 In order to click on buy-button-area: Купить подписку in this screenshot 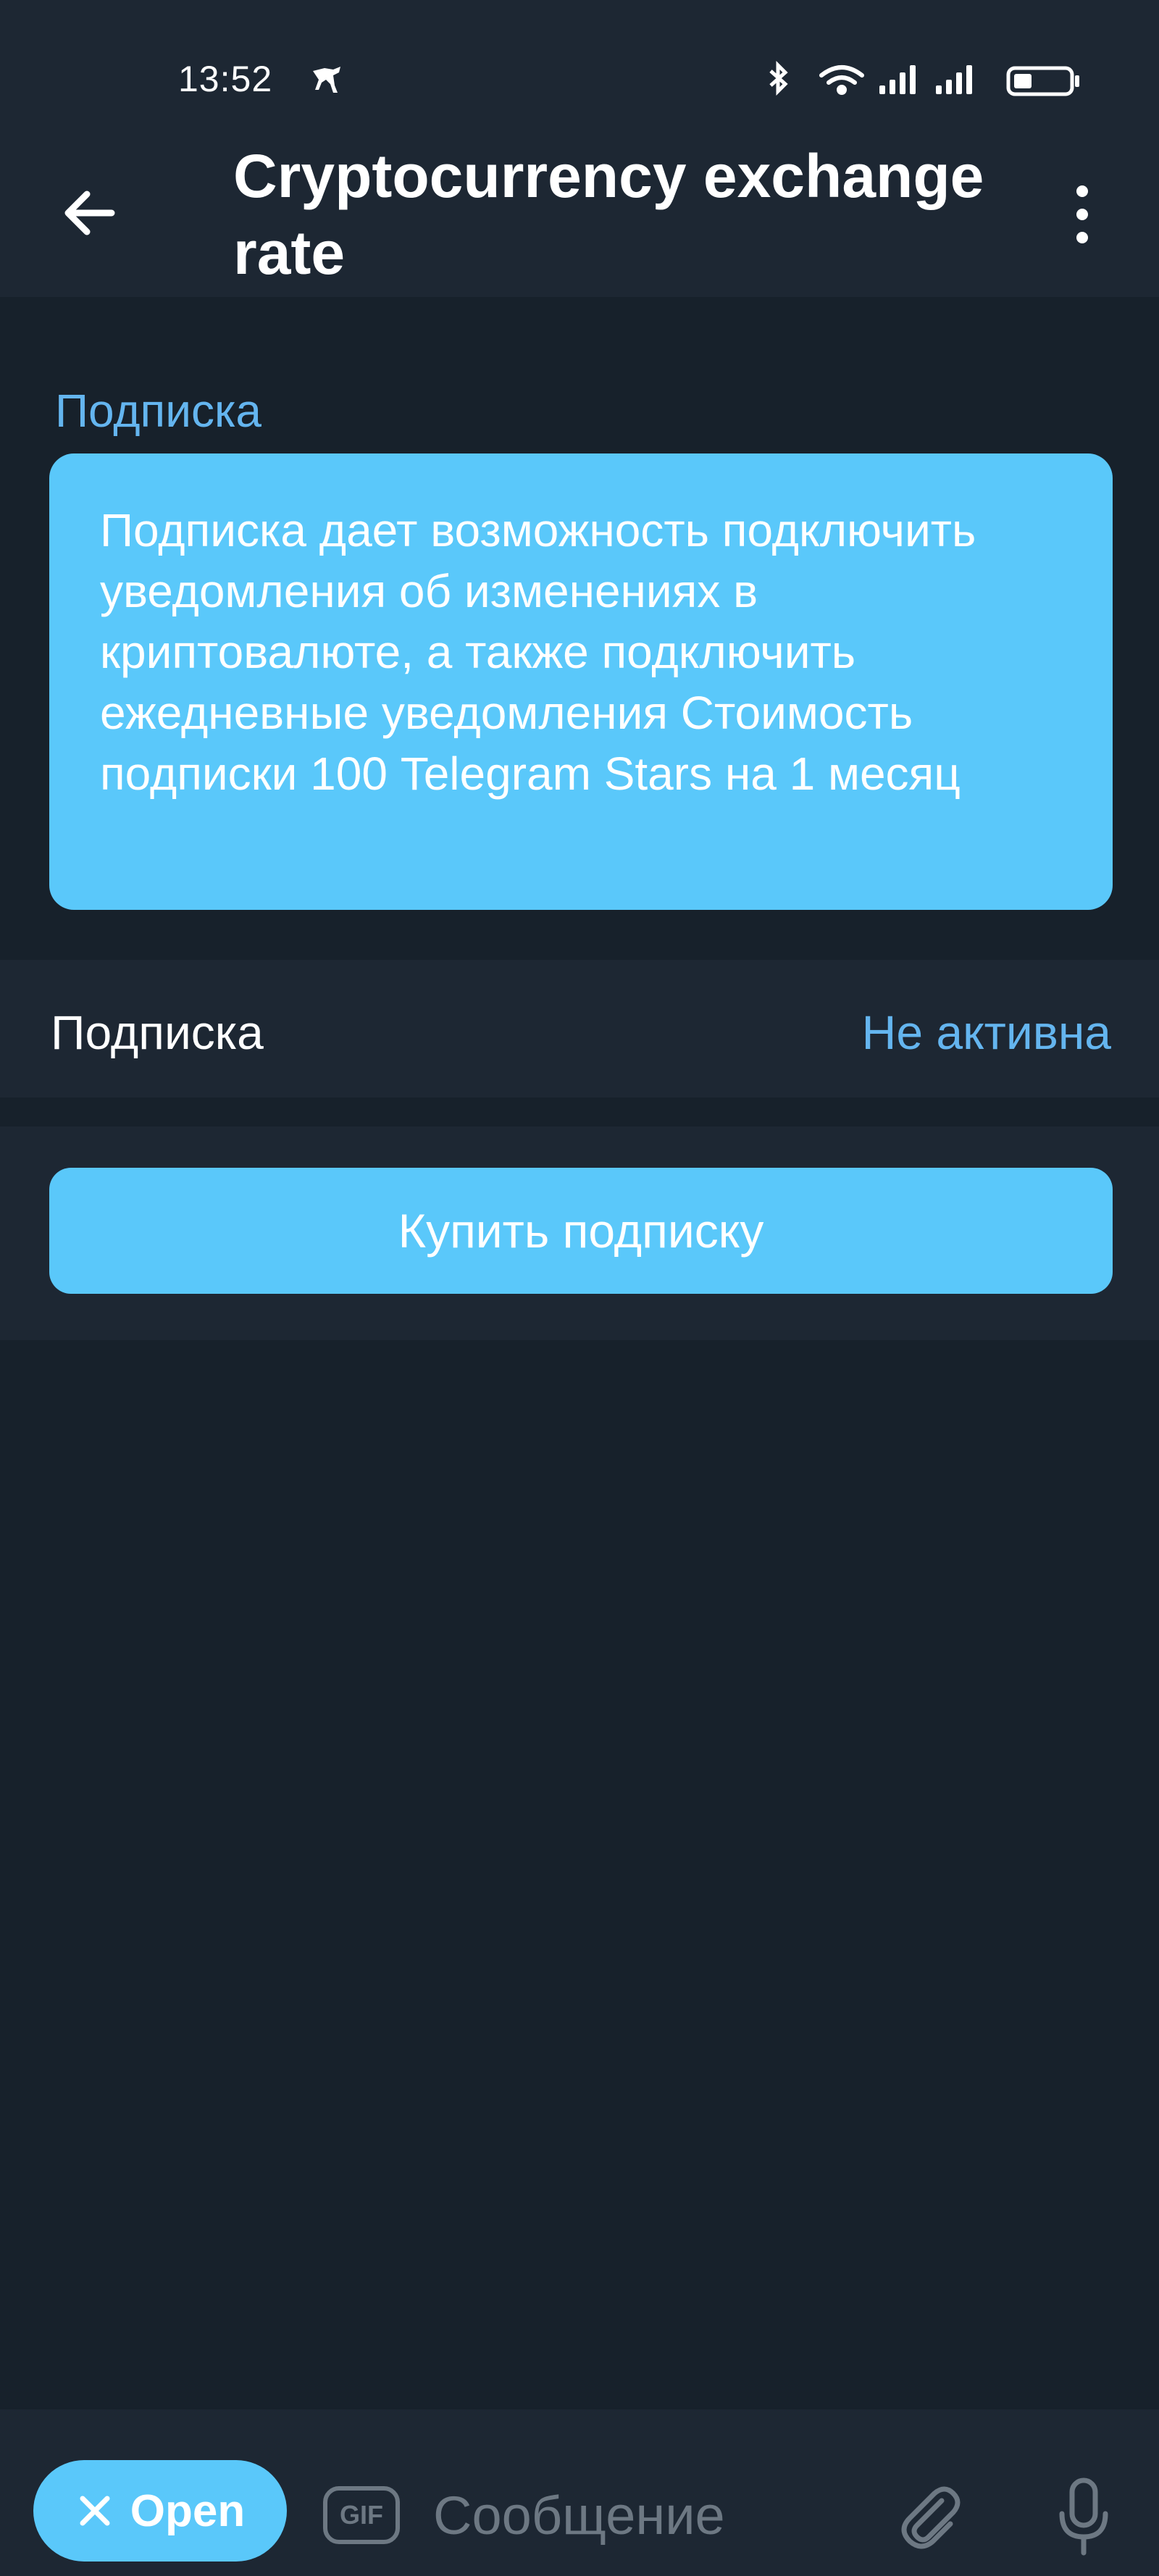, I will do `click(579, 1233)`.